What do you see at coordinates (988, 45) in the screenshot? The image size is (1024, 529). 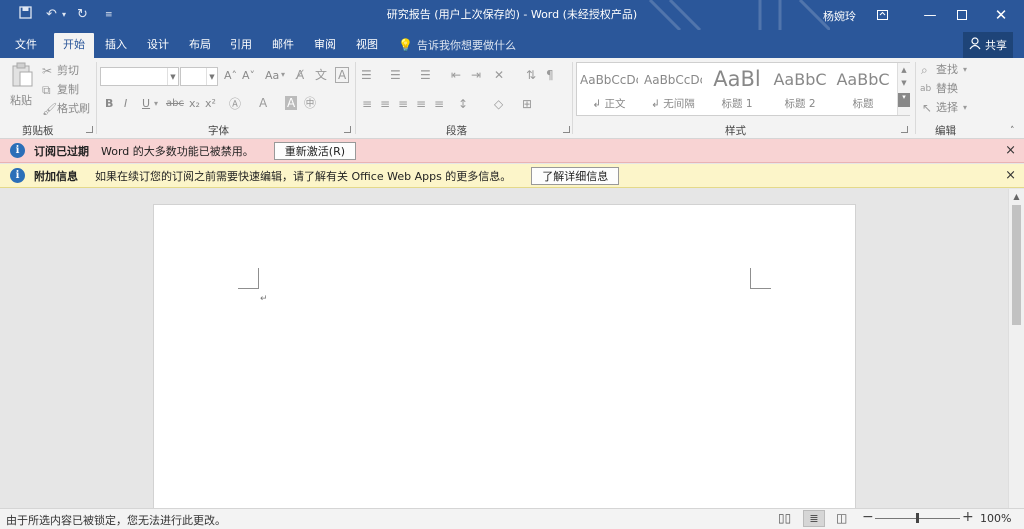 I see `share-button: 共享` at bounding box center [988, 45].